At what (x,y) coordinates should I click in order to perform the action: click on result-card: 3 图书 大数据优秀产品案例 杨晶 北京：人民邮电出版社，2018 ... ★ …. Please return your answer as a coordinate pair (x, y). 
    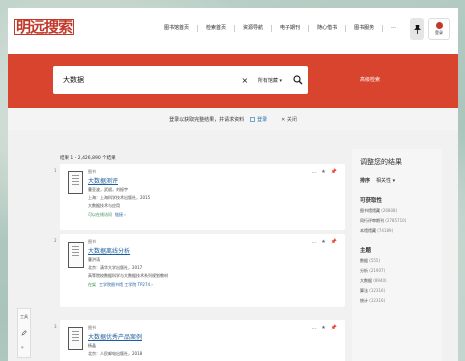
    Looking at the image, I should click on (199, 340).